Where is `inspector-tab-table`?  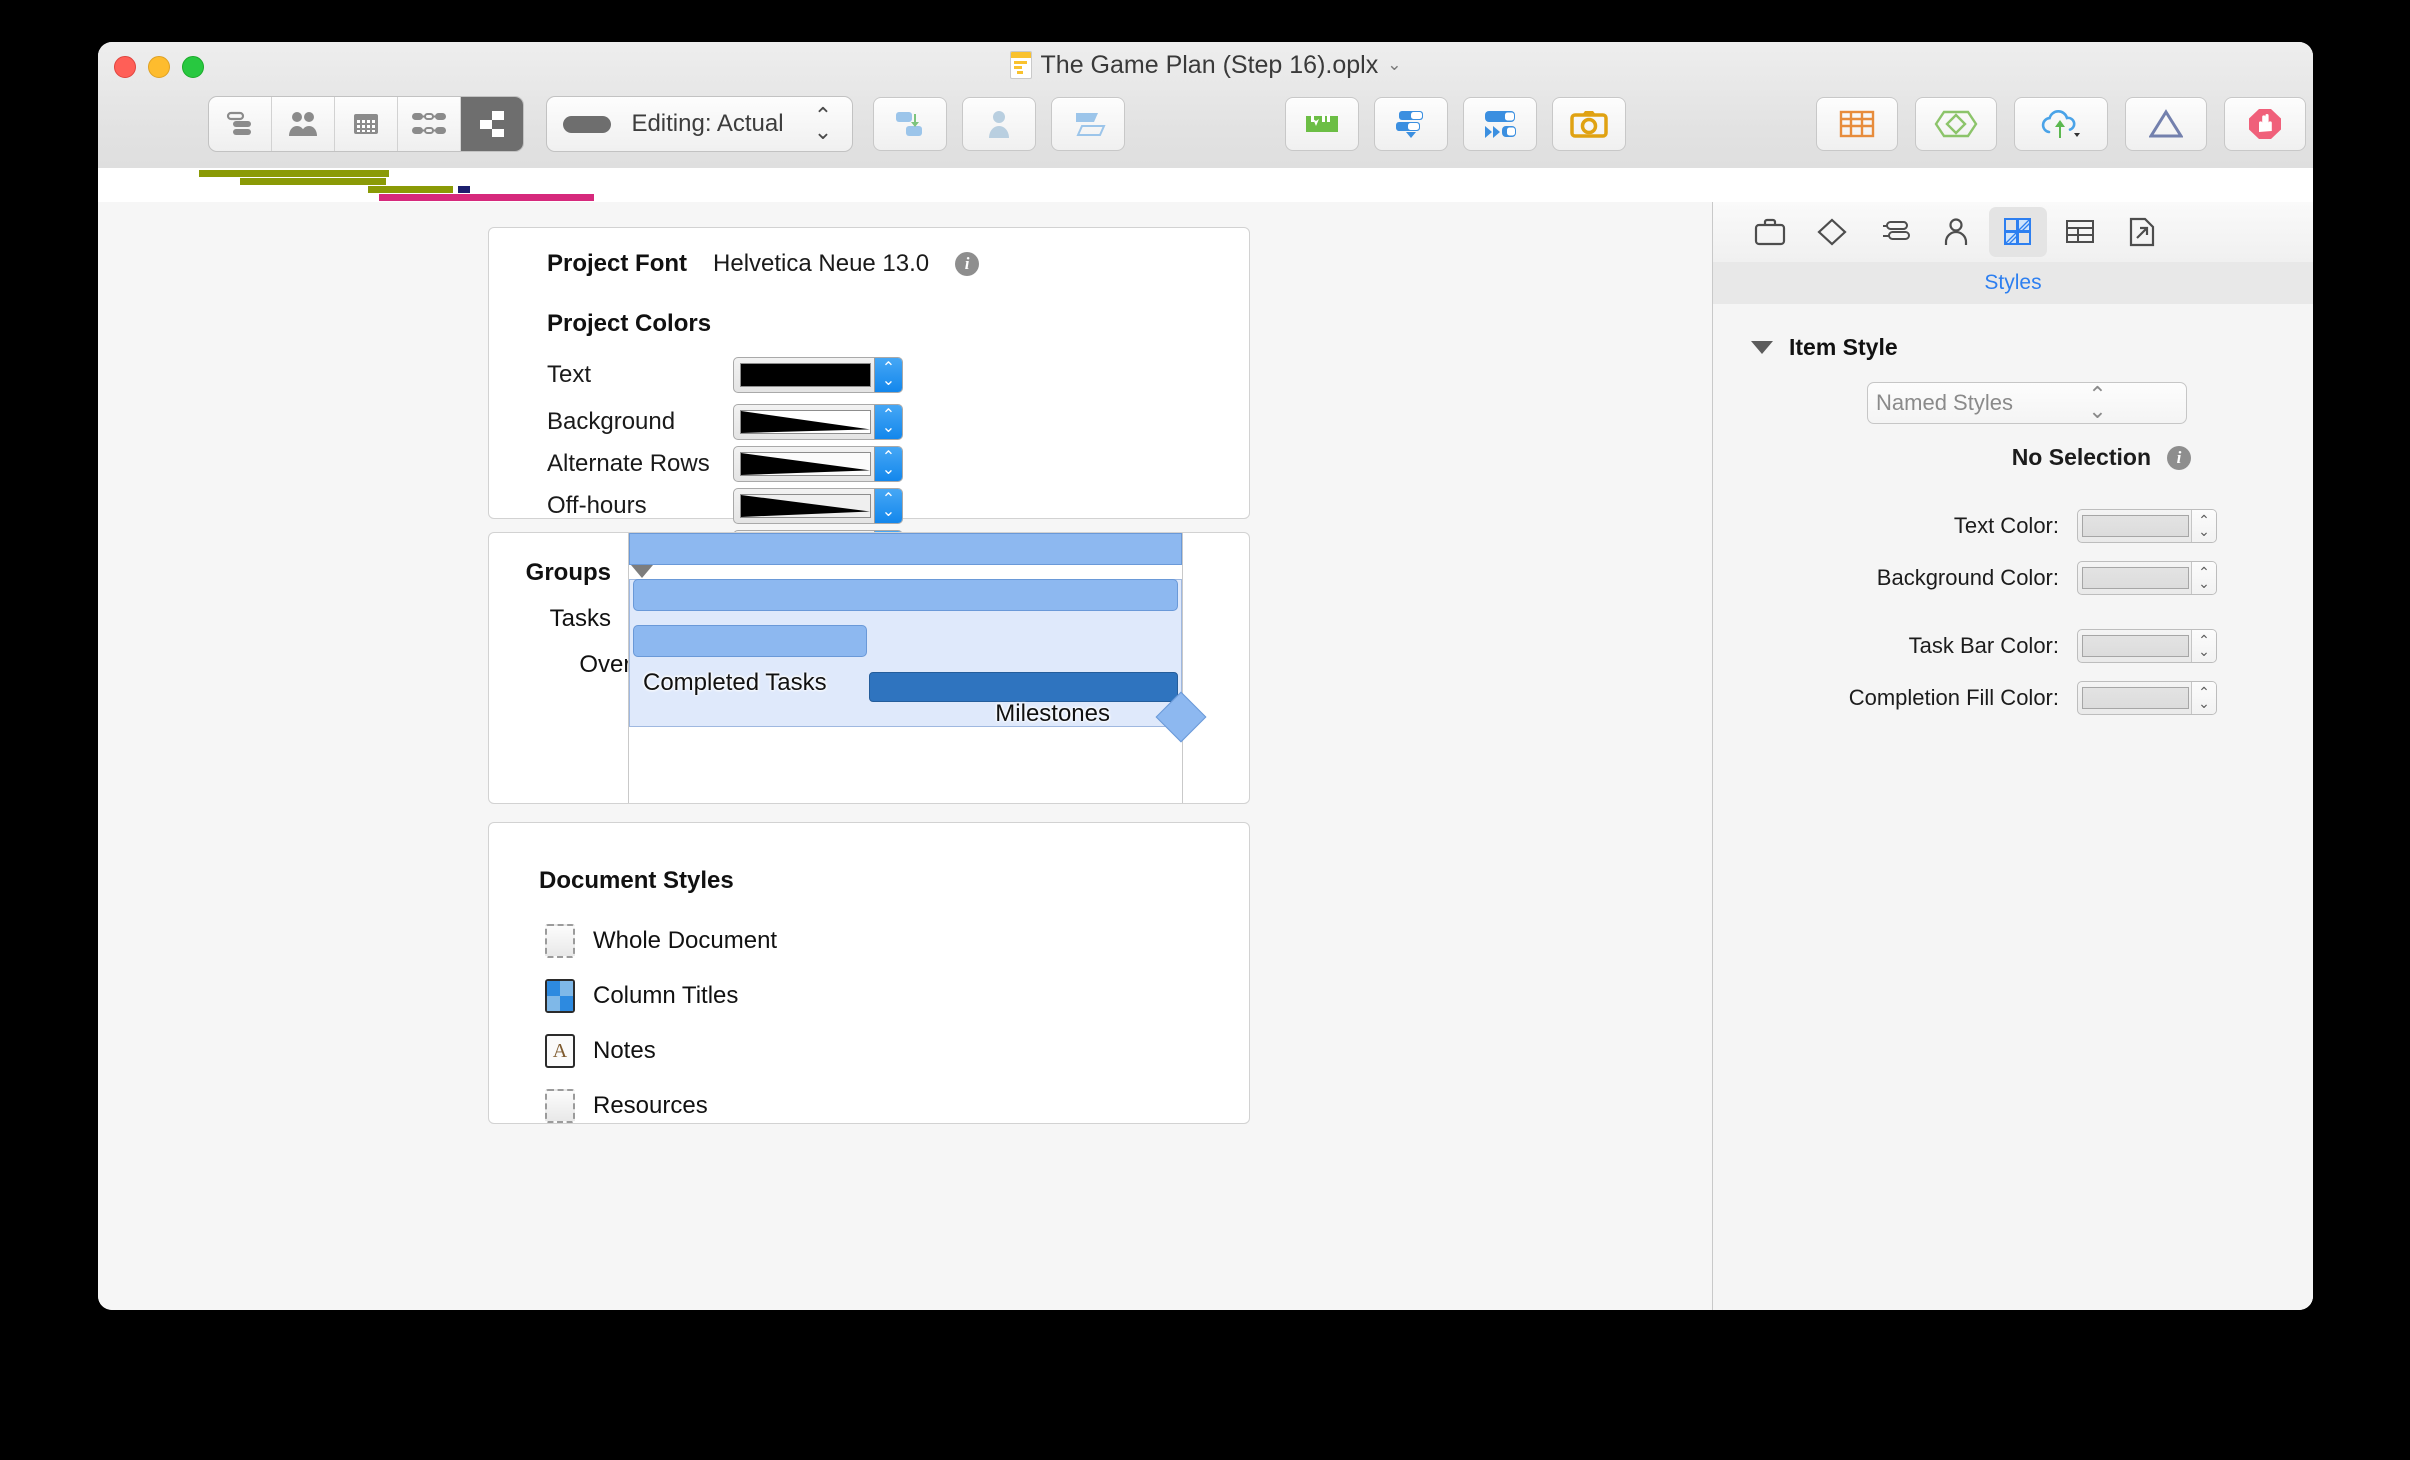
inspector-tab-table is located at coordinates (2080, 232).